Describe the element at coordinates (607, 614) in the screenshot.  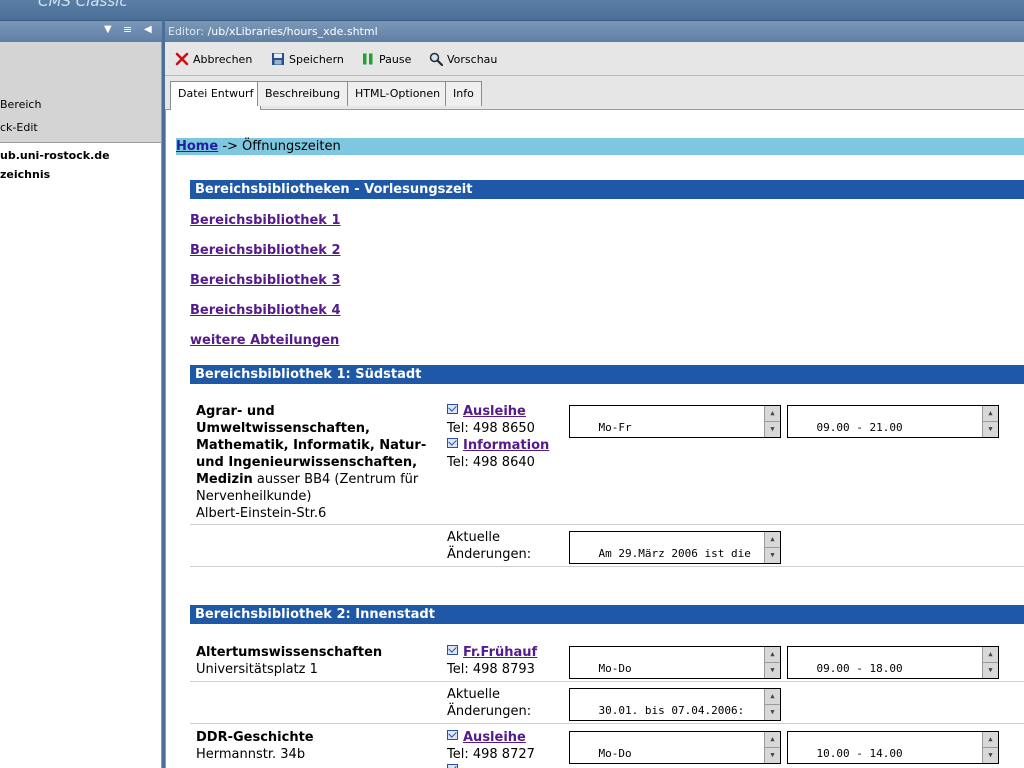
I see `section-header-bb2: Bereichsbibliothek 2: Innenstadt` at that location.